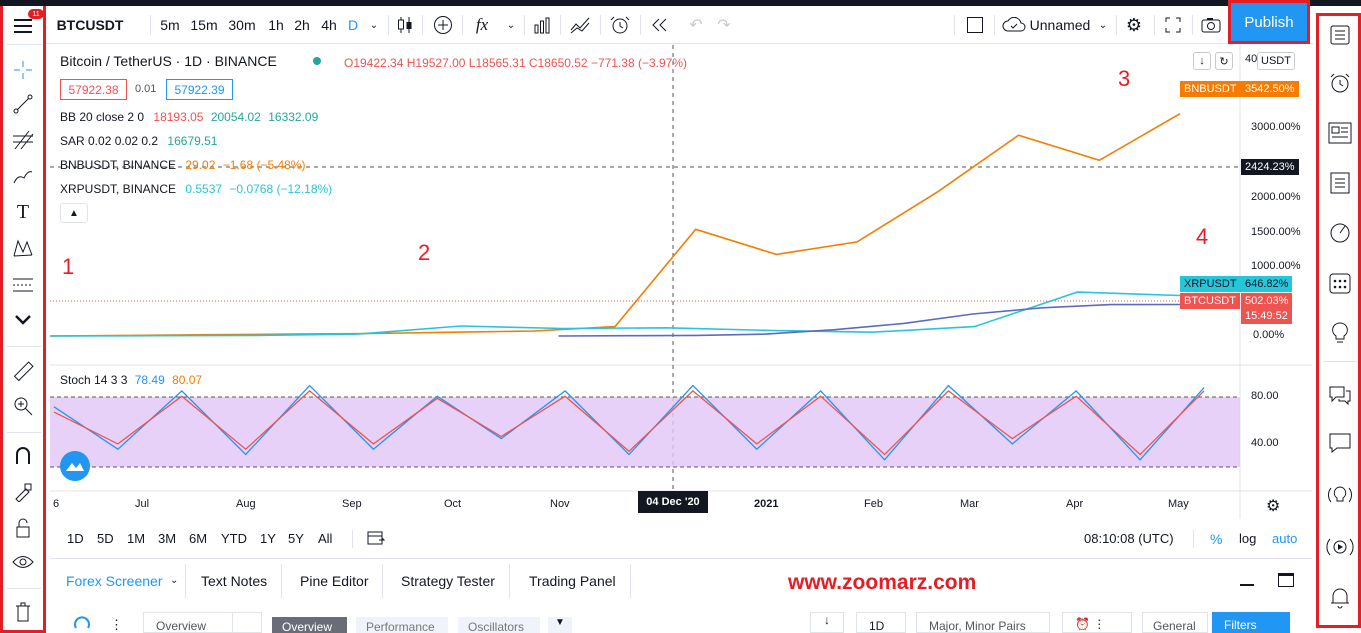  I want to click on eye-icon, so click(23, 562).